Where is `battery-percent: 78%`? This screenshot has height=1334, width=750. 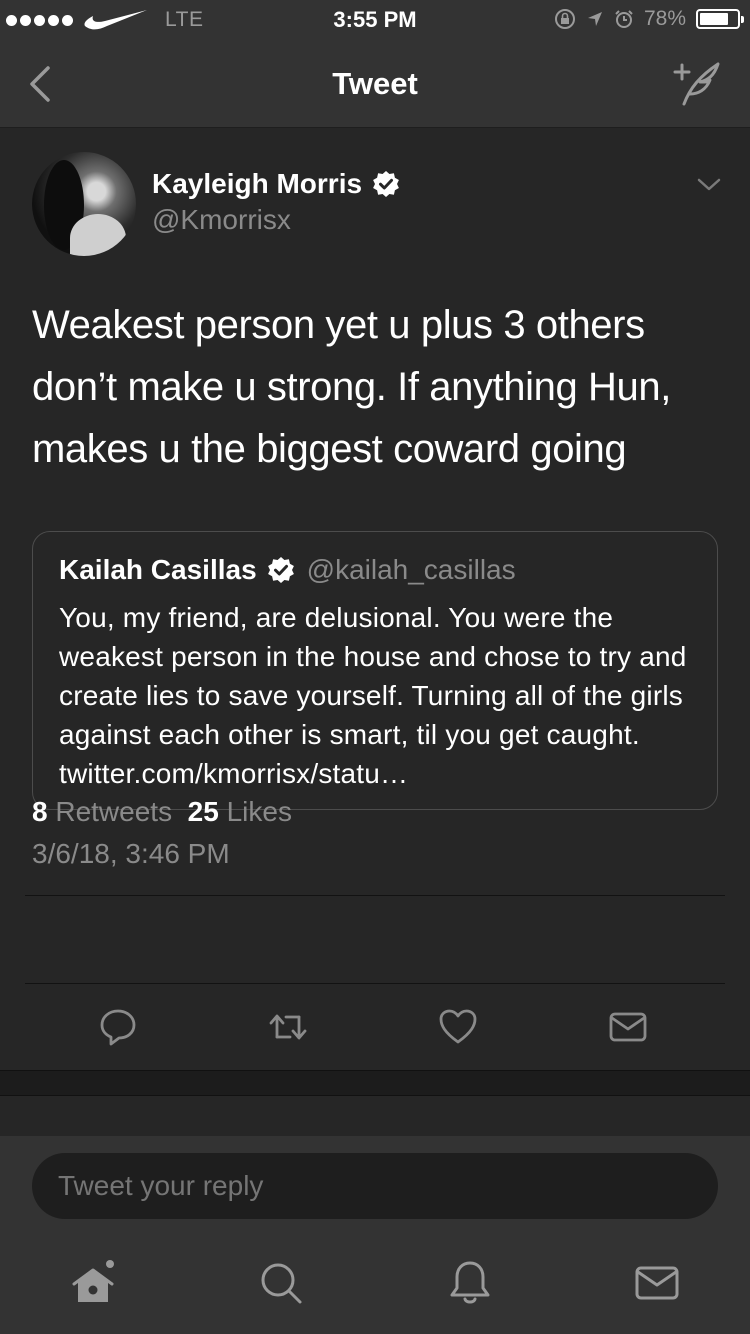 battery-percent: 78% is located at coordinates (664, 18).